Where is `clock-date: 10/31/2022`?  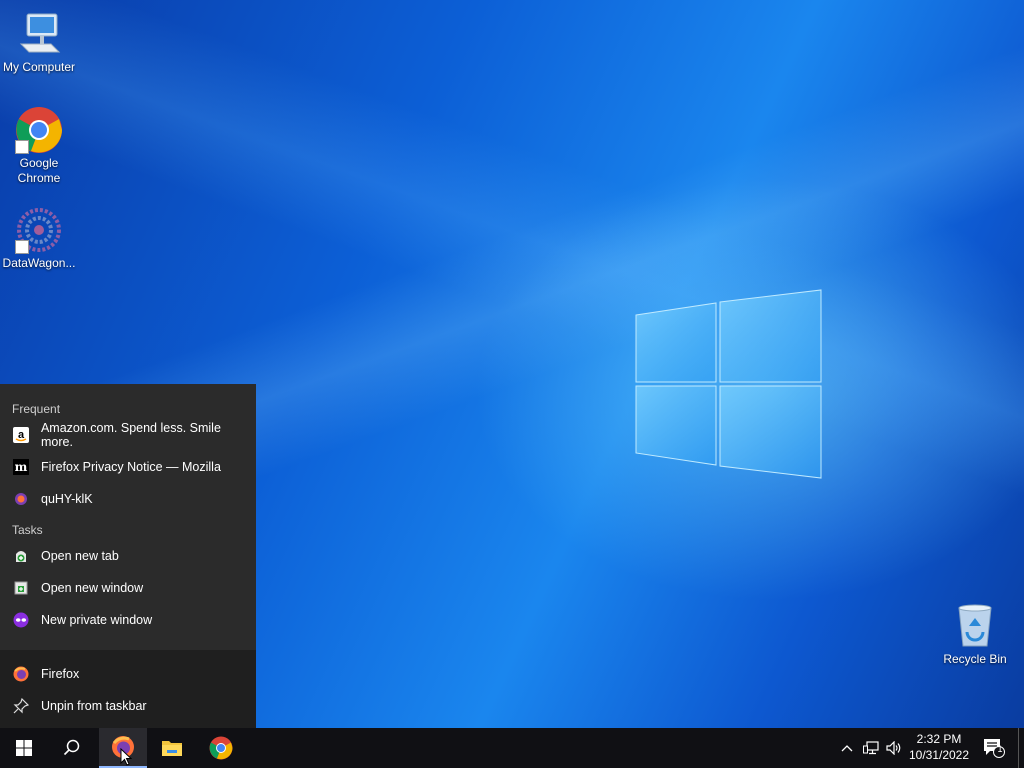
clock-date: 10/31/2022 is located at coordinates (939, 755).